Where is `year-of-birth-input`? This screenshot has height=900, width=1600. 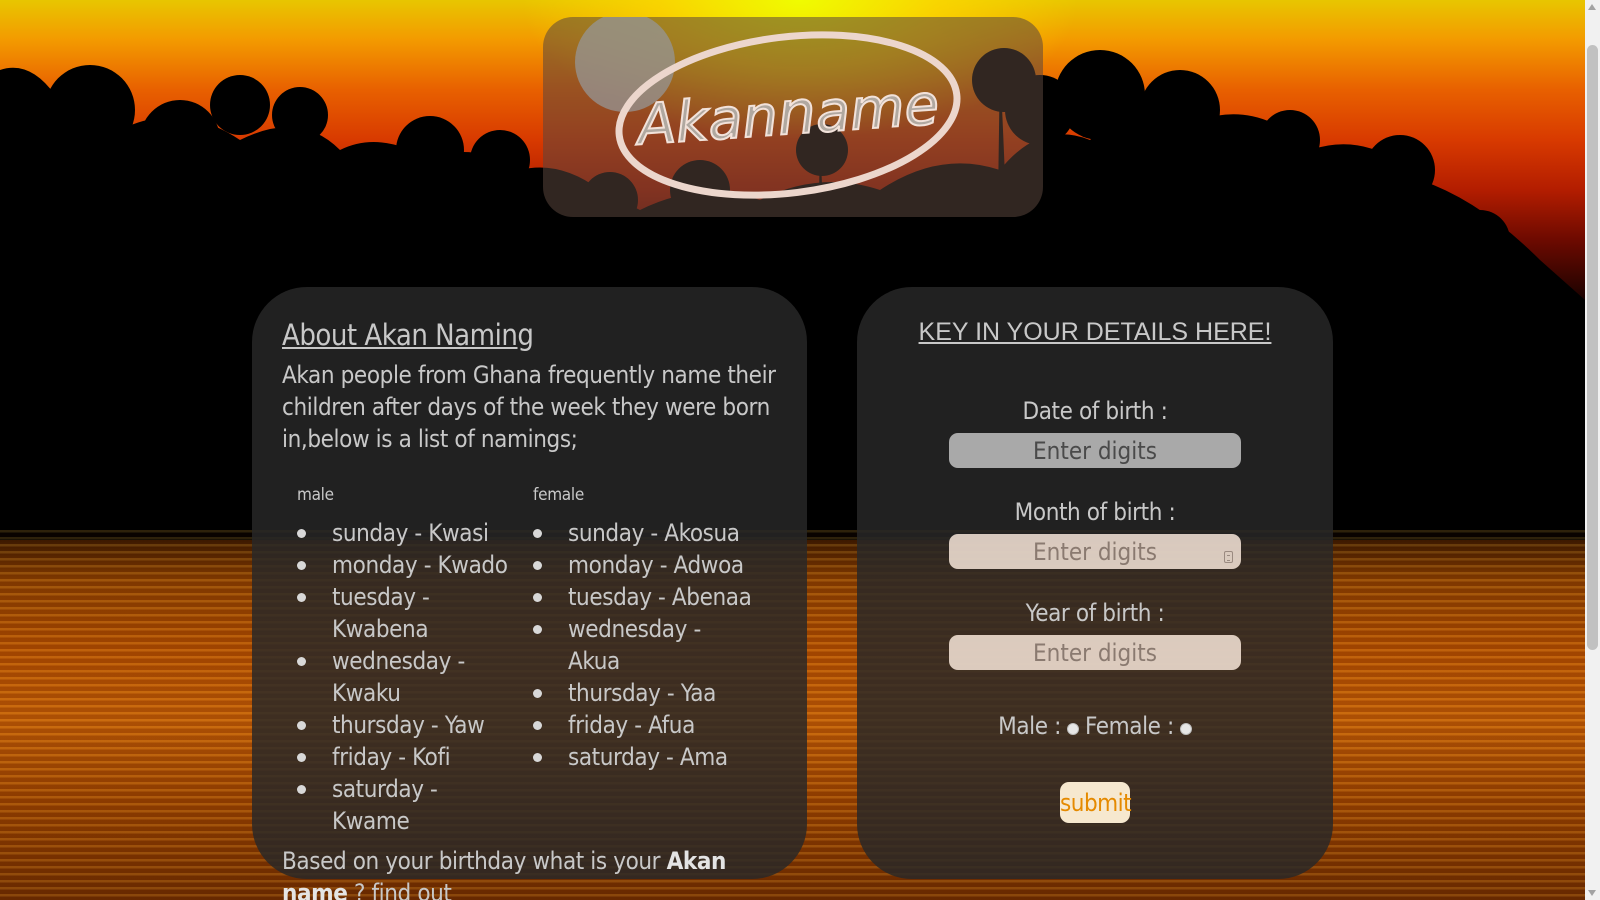
year-of-birth-input is located at coordinates (1095, 652).